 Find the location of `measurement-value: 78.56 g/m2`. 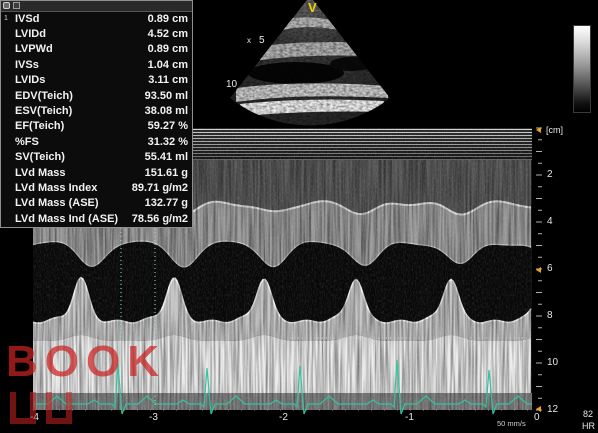

measurement-value: 78.56 g/m2 is located at coordinates (159, 218).